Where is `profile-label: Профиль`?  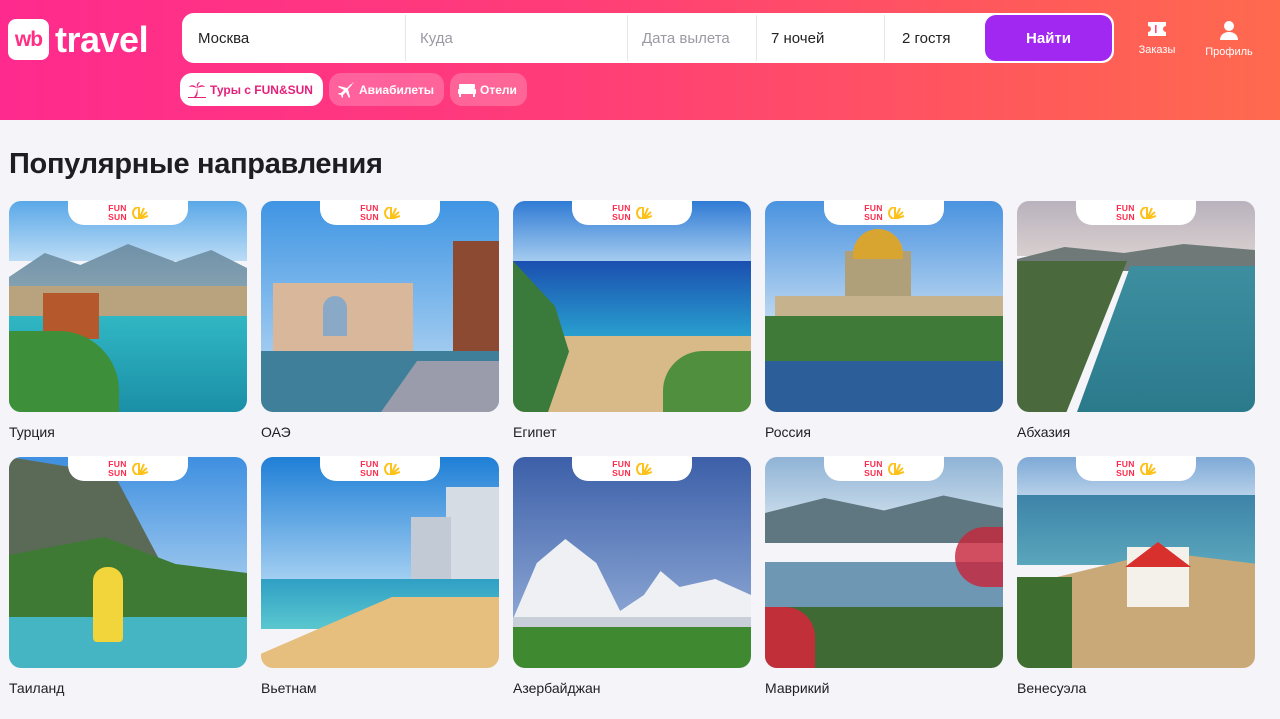
profile-label: Профиль is located at coordinates (1229, 52).